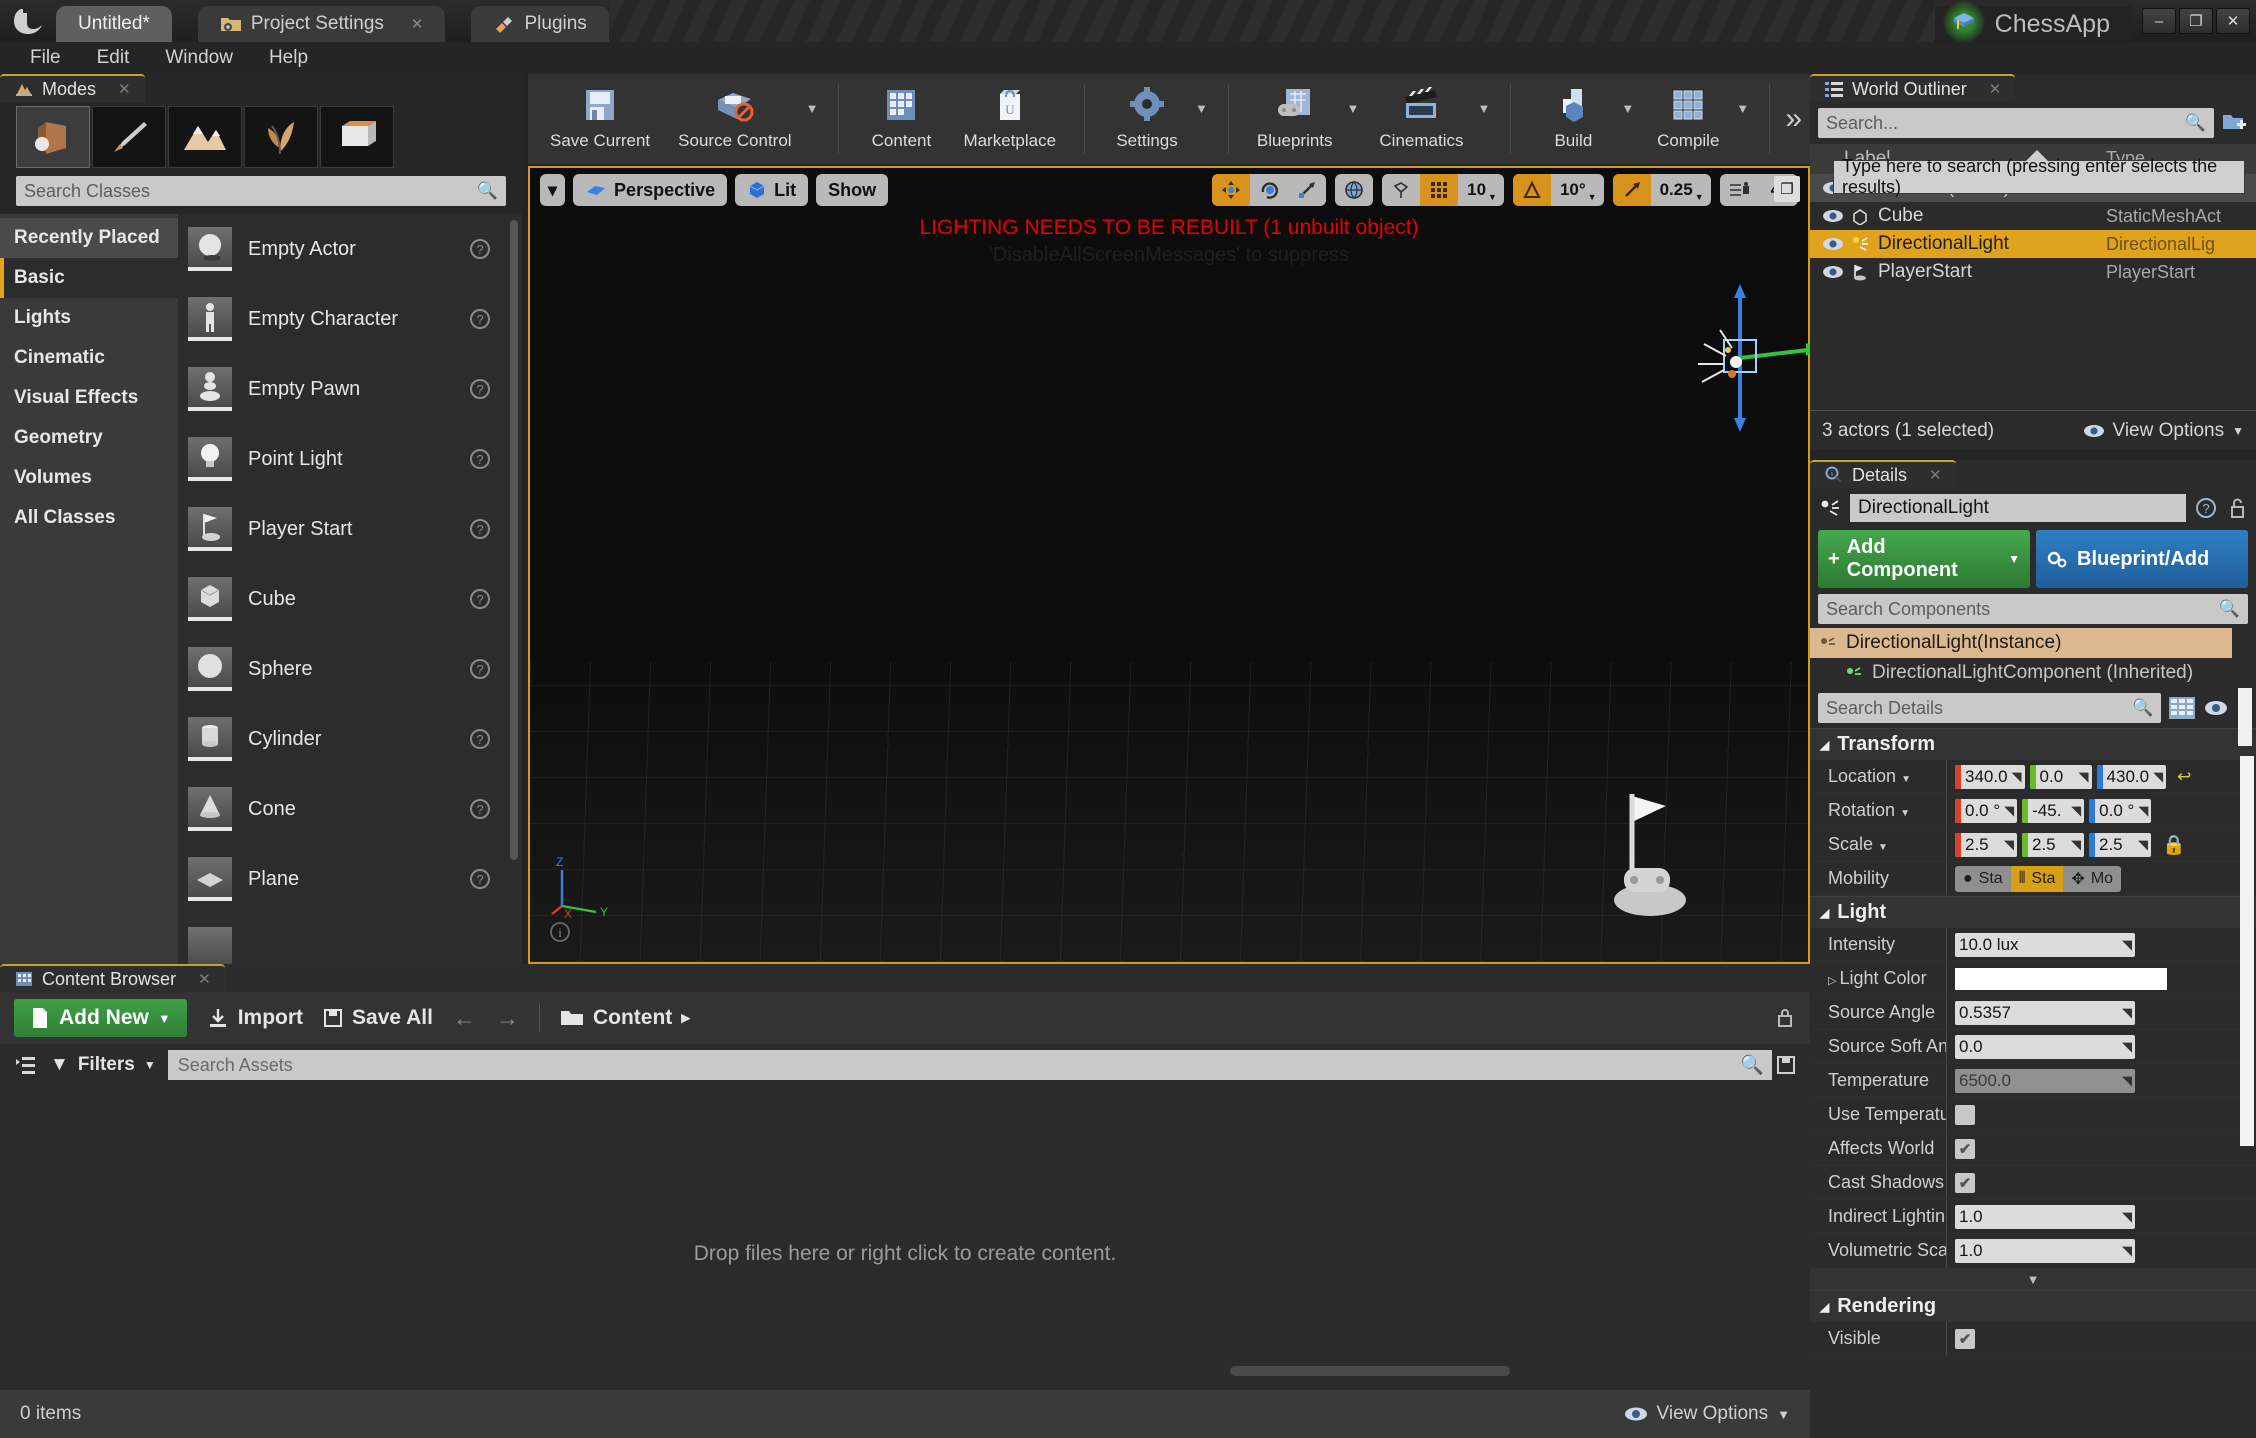 The width and height of the screenshot is (2256, 1438). Describe the element at coordinates (378, 1018) in the screenshot. I see `save-all-button: Save All` at that location.